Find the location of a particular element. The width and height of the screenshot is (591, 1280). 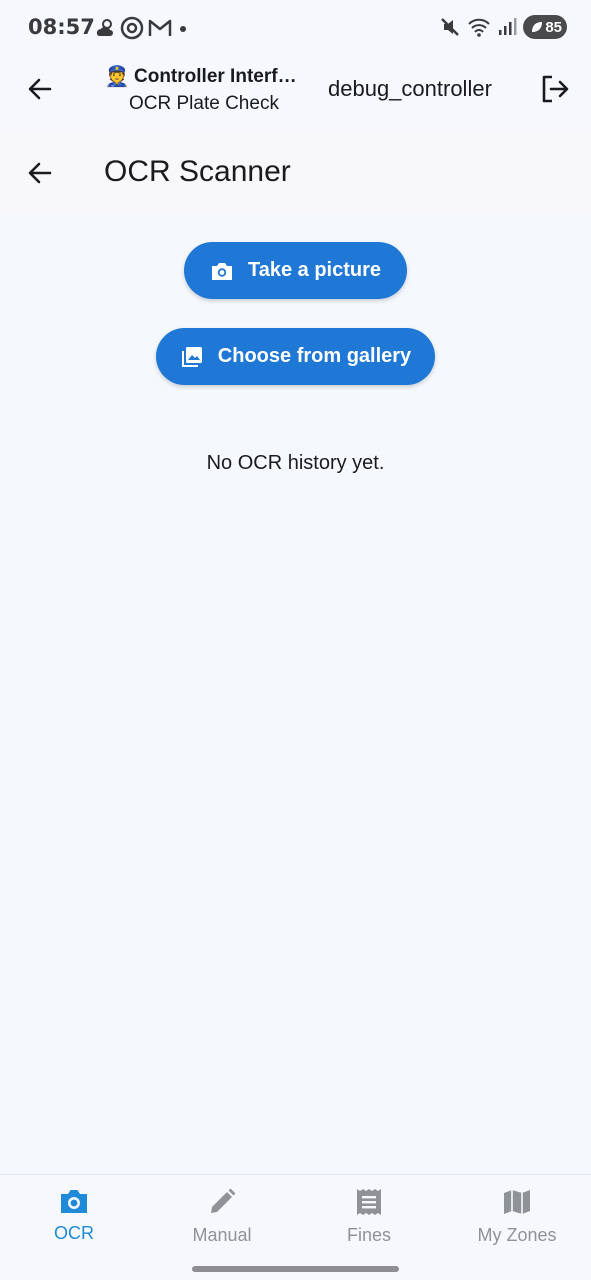

status-right-icons: 85 is located at coordinates (503, 27).